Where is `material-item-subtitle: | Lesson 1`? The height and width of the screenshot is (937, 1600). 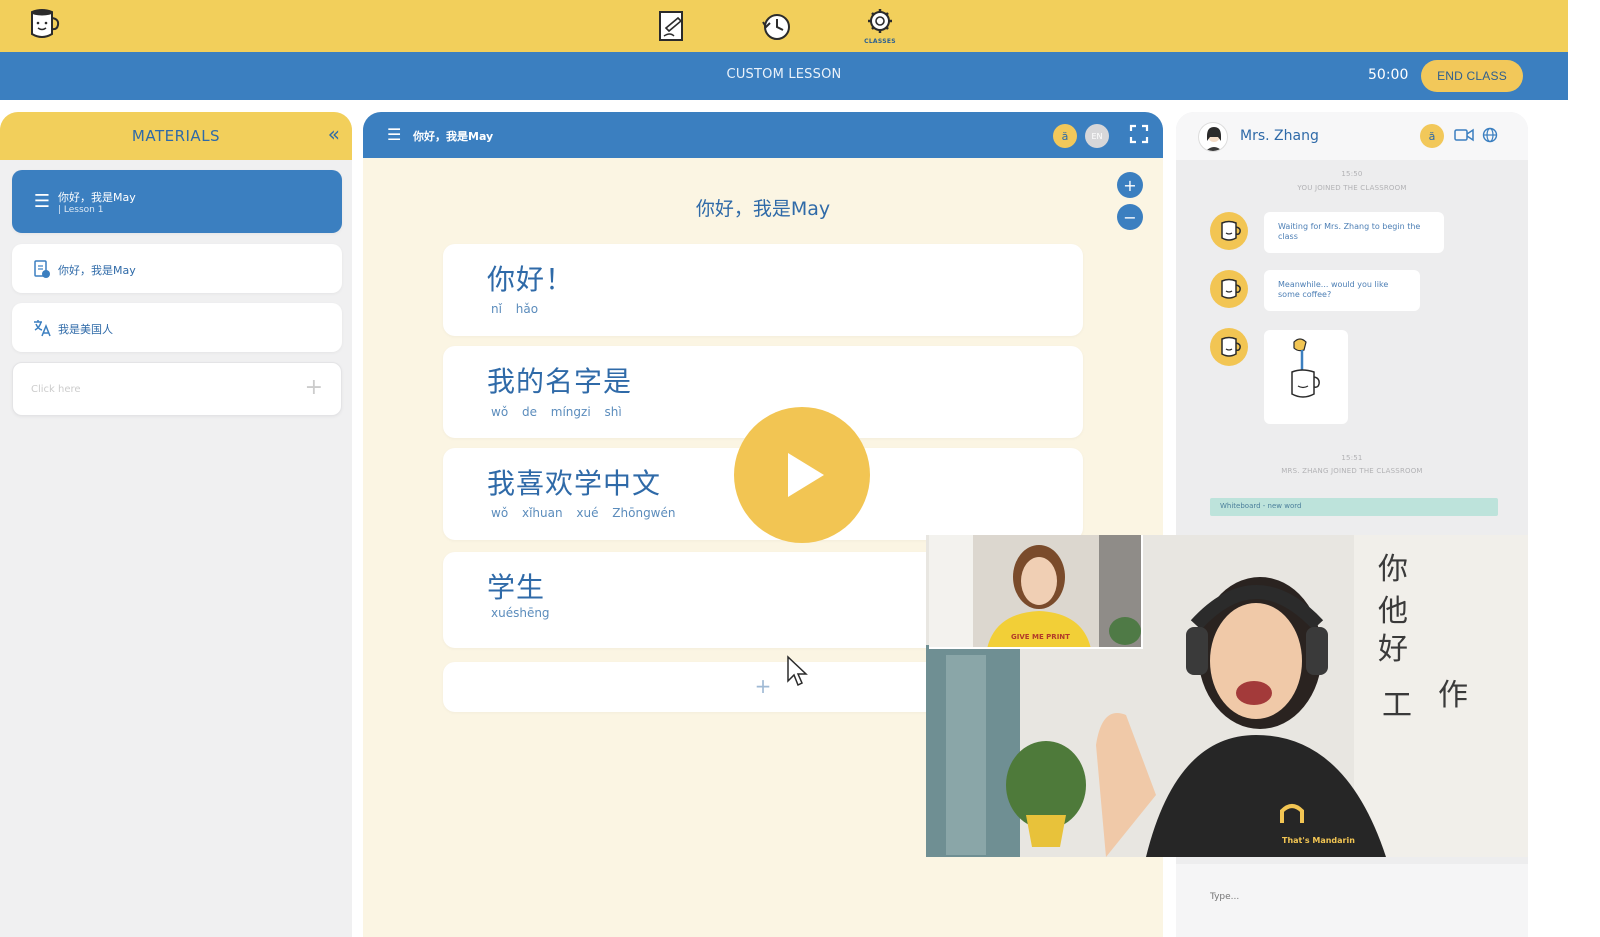
material-item-subtitle: | Lesson 1 is located at coordinates (81, 210).